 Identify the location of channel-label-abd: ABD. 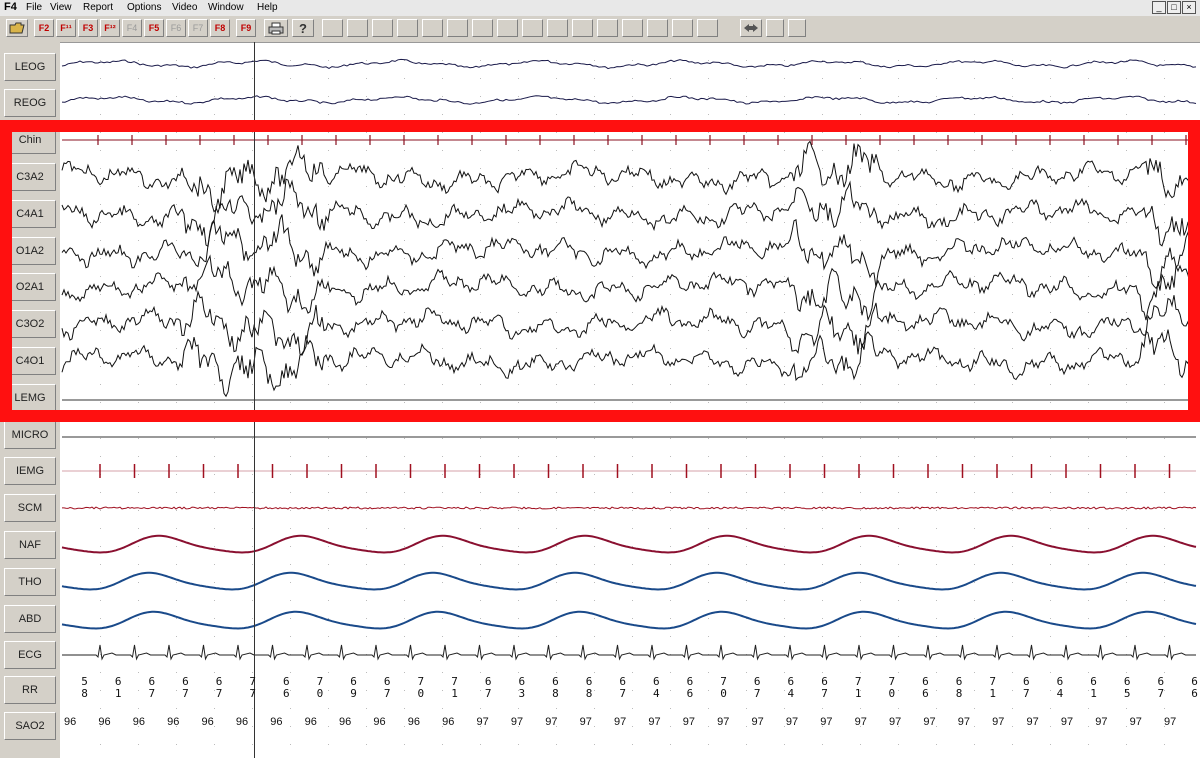
(30, 619).